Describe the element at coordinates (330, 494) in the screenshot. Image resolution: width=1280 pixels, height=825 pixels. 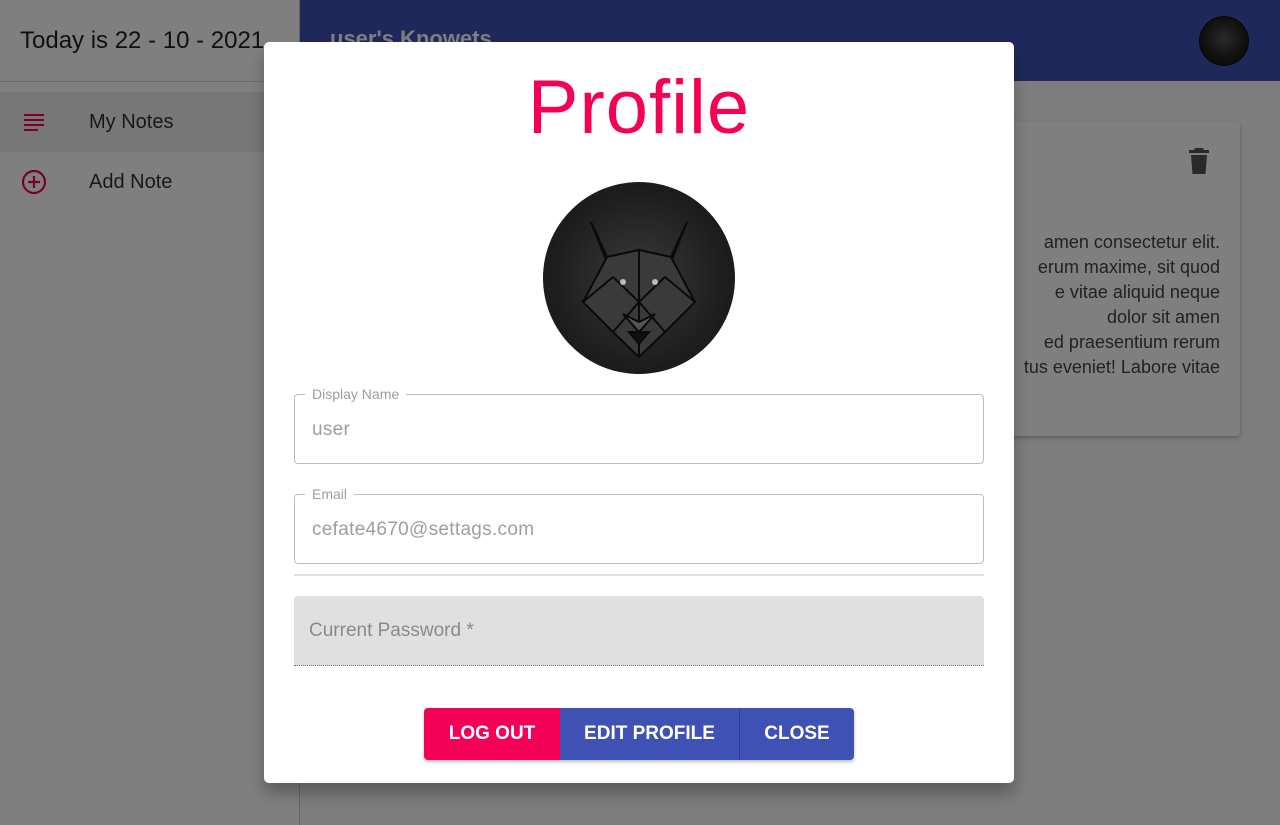
I see `email-label: Email` at that location.